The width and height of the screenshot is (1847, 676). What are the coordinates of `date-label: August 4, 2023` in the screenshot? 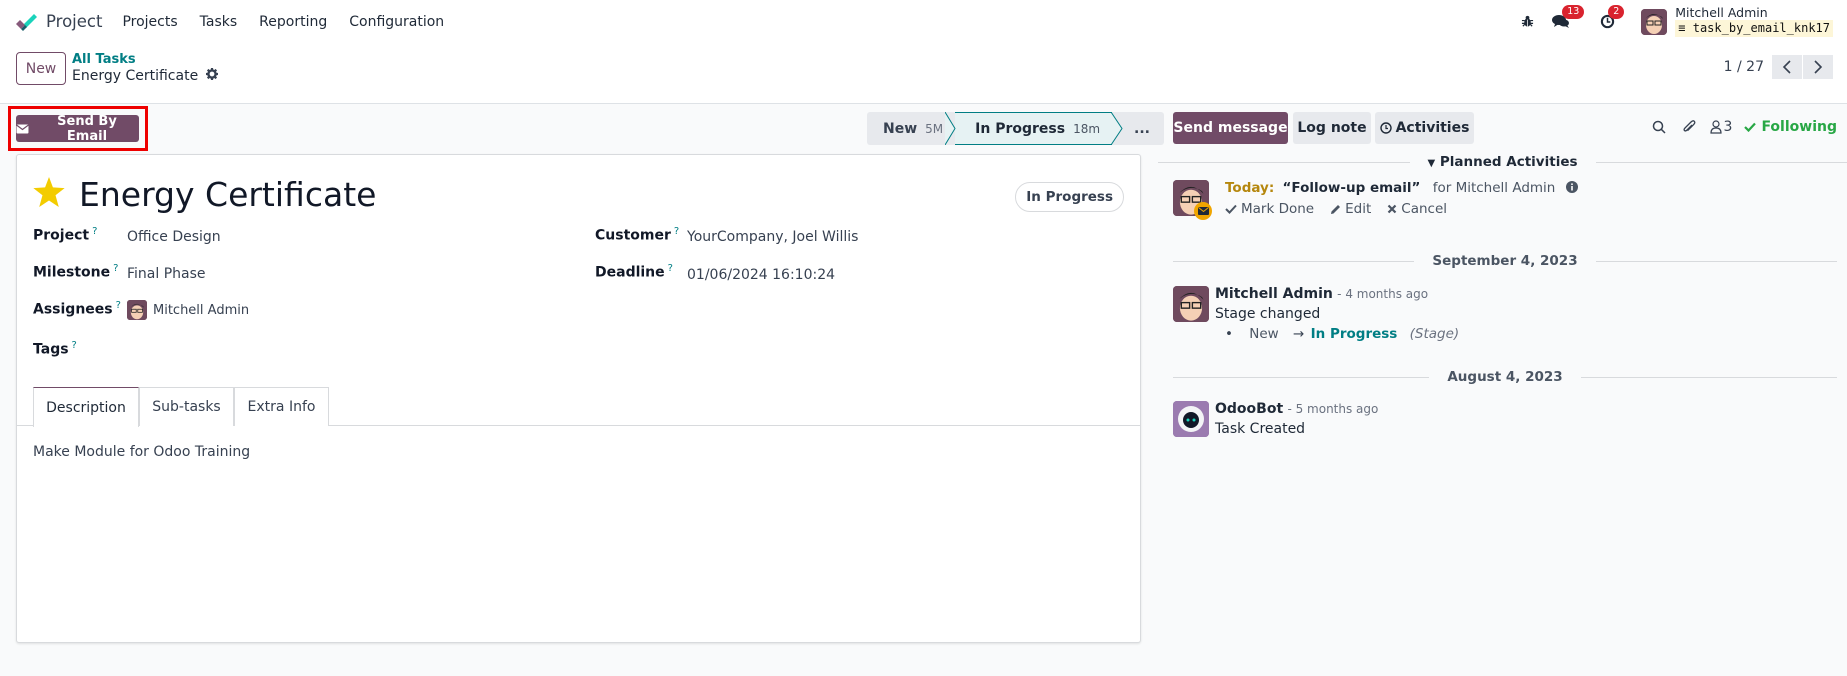 It's located at (1505, 377).